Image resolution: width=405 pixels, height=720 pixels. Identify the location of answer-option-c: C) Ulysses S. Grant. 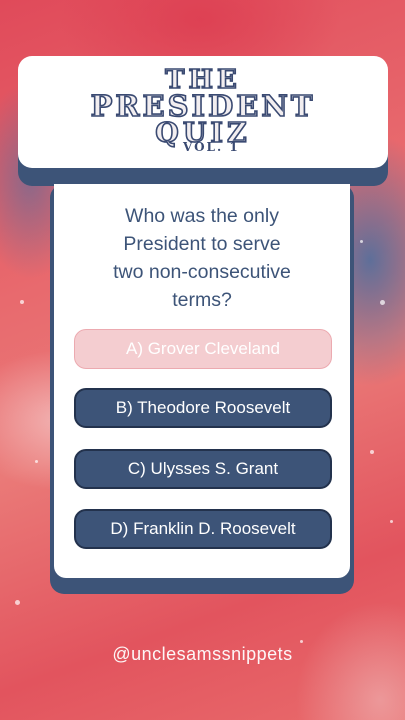
(203, 469).